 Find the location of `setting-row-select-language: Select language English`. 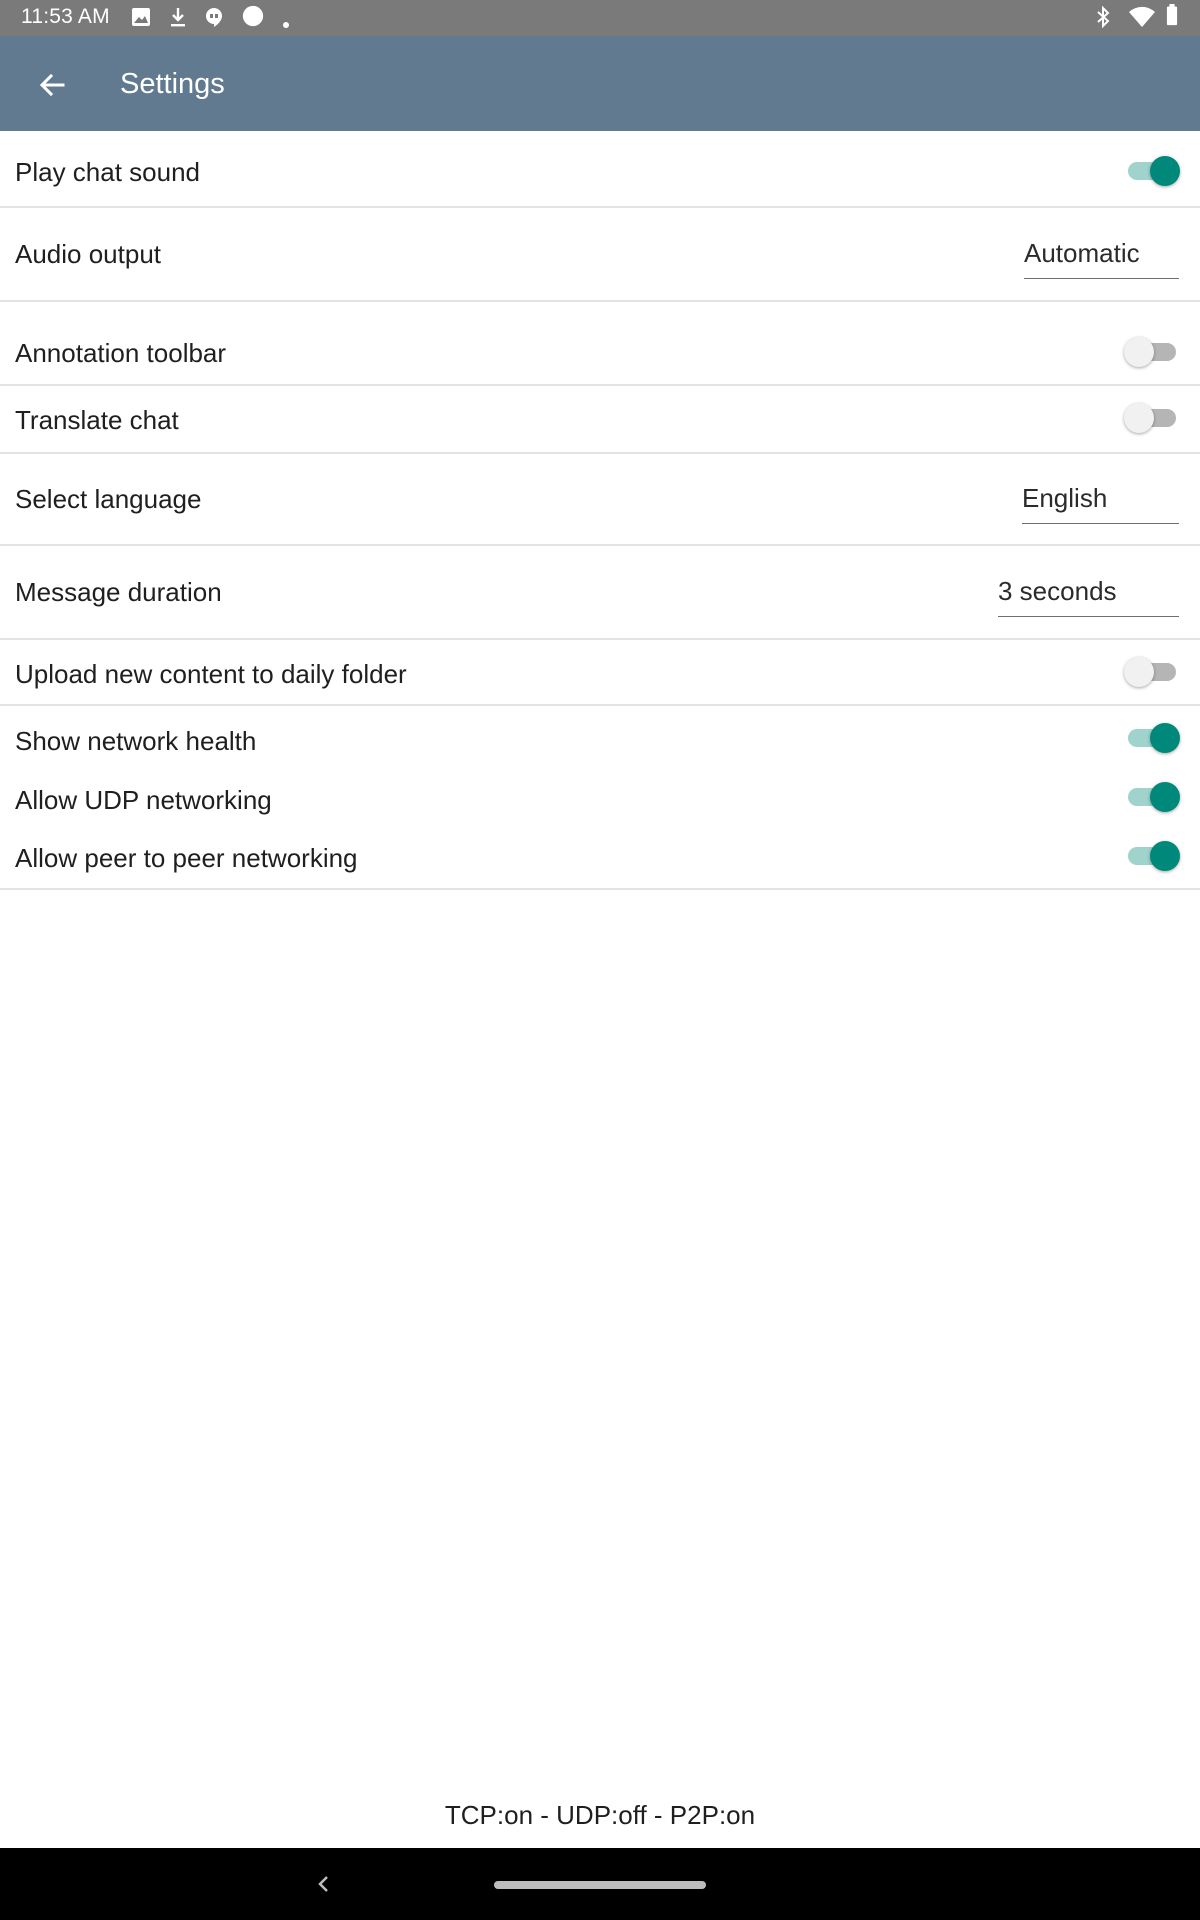

setting-row-select-language: Select language English is located at coordinates (600, 499).